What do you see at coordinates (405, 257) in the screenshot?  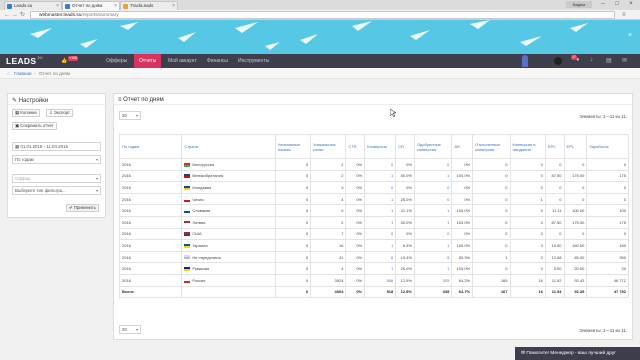 I see `table-cell: 19.4%` at bounding box center [405, 257].